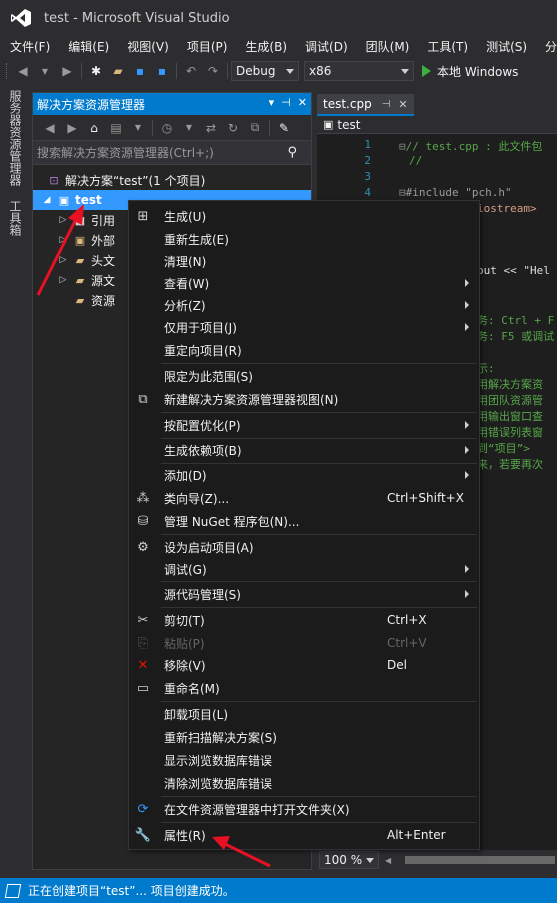  Describe the element at coordinates (388, 46) in the screenshot. I see `menu-team: 团队(M)` at that location.